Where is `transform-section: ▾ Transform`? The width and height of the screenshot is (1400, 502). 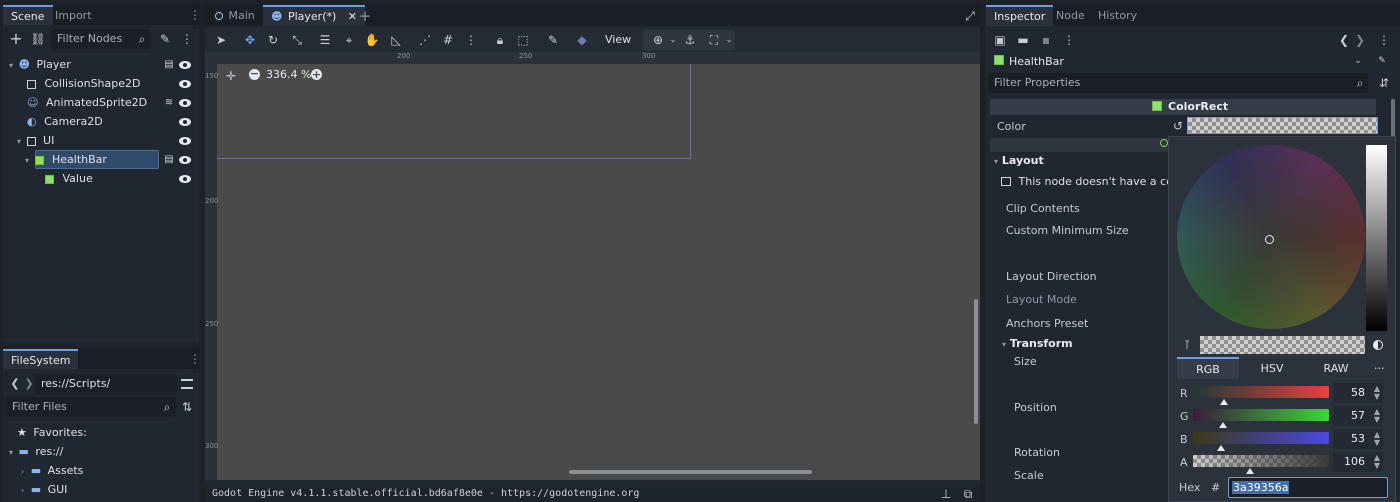 transform-section: ▾ Transform is located at coordinates (1037, 343).